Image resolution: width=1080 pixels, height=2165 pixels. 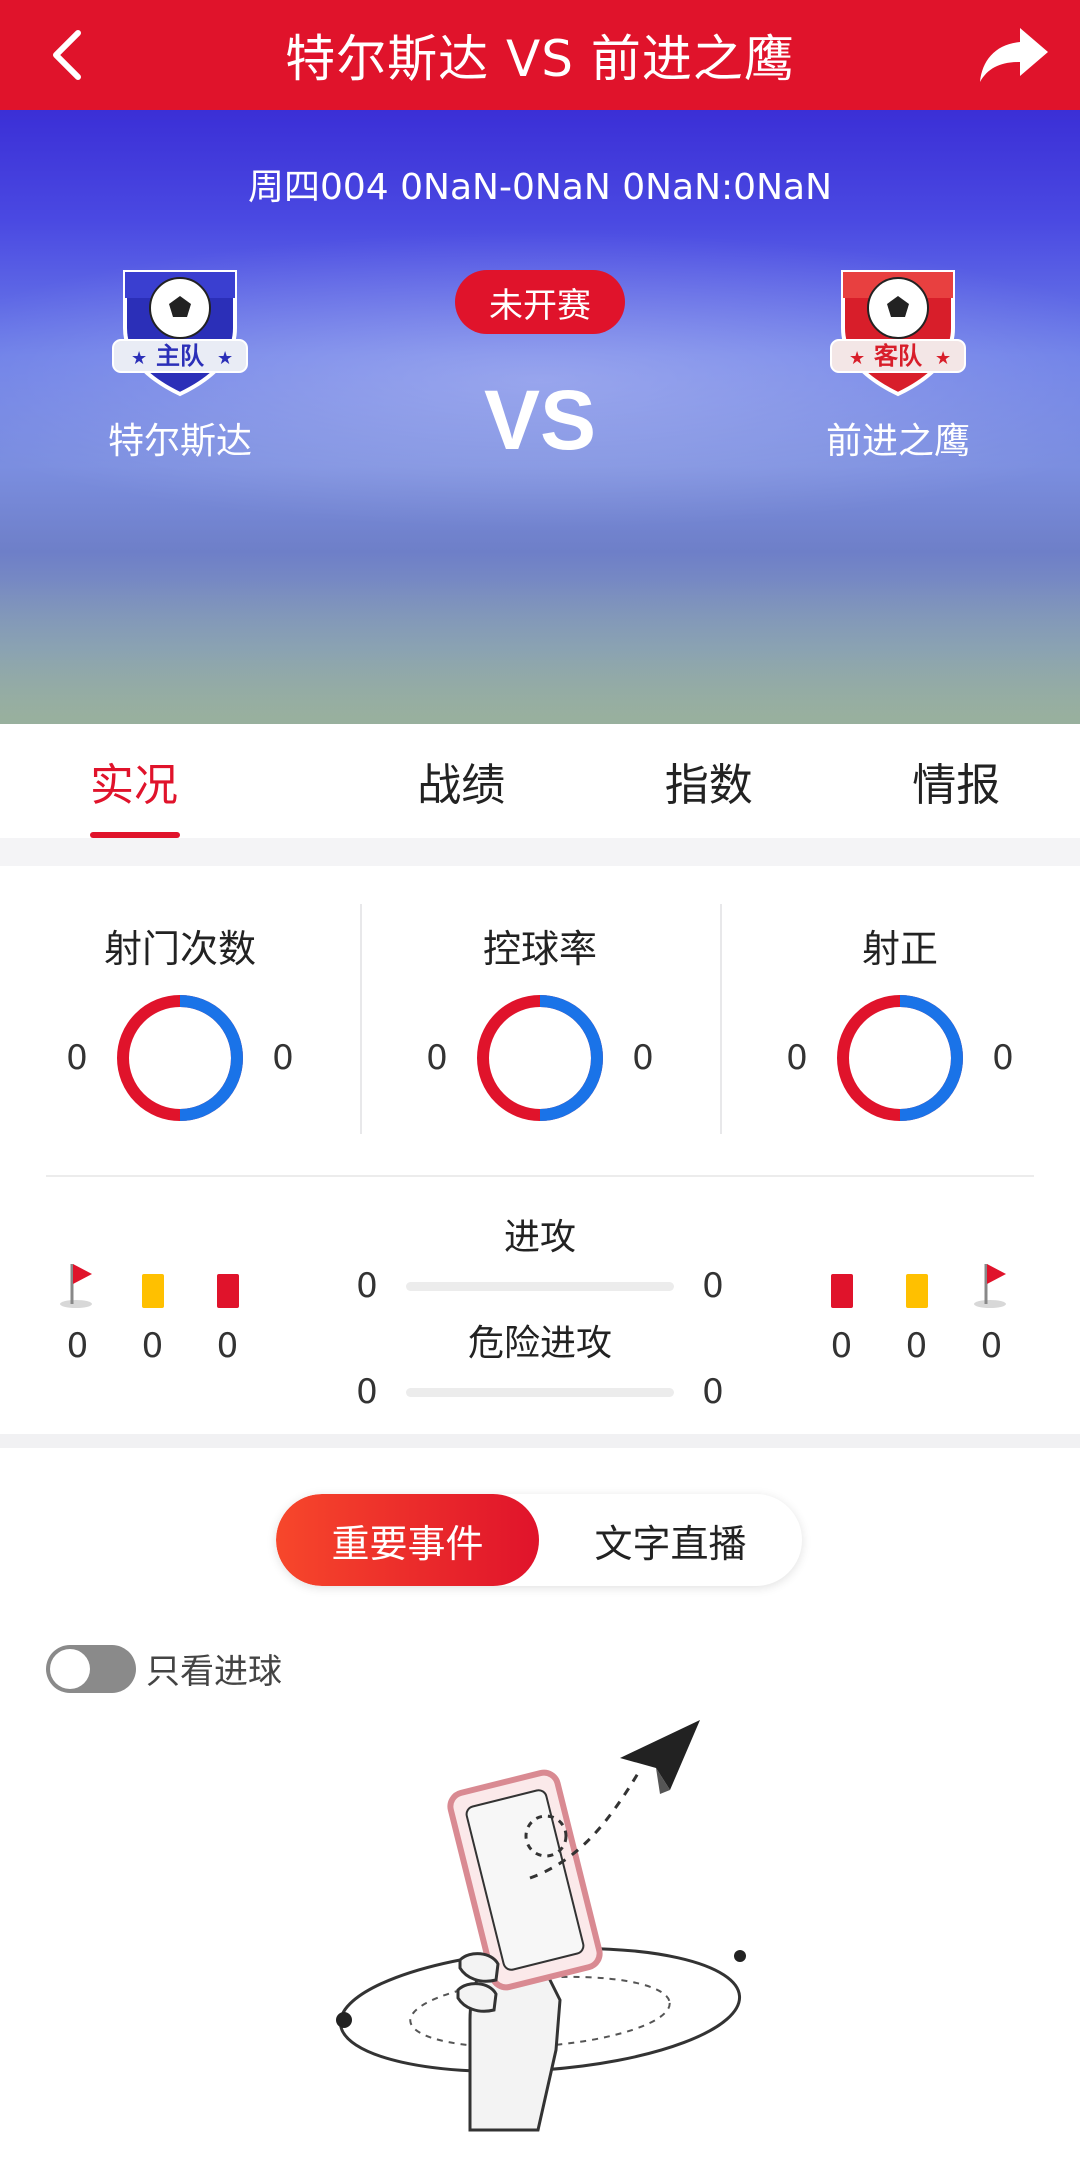 I want to click on dangerous-away: 0, so click(x=713, y=1392).